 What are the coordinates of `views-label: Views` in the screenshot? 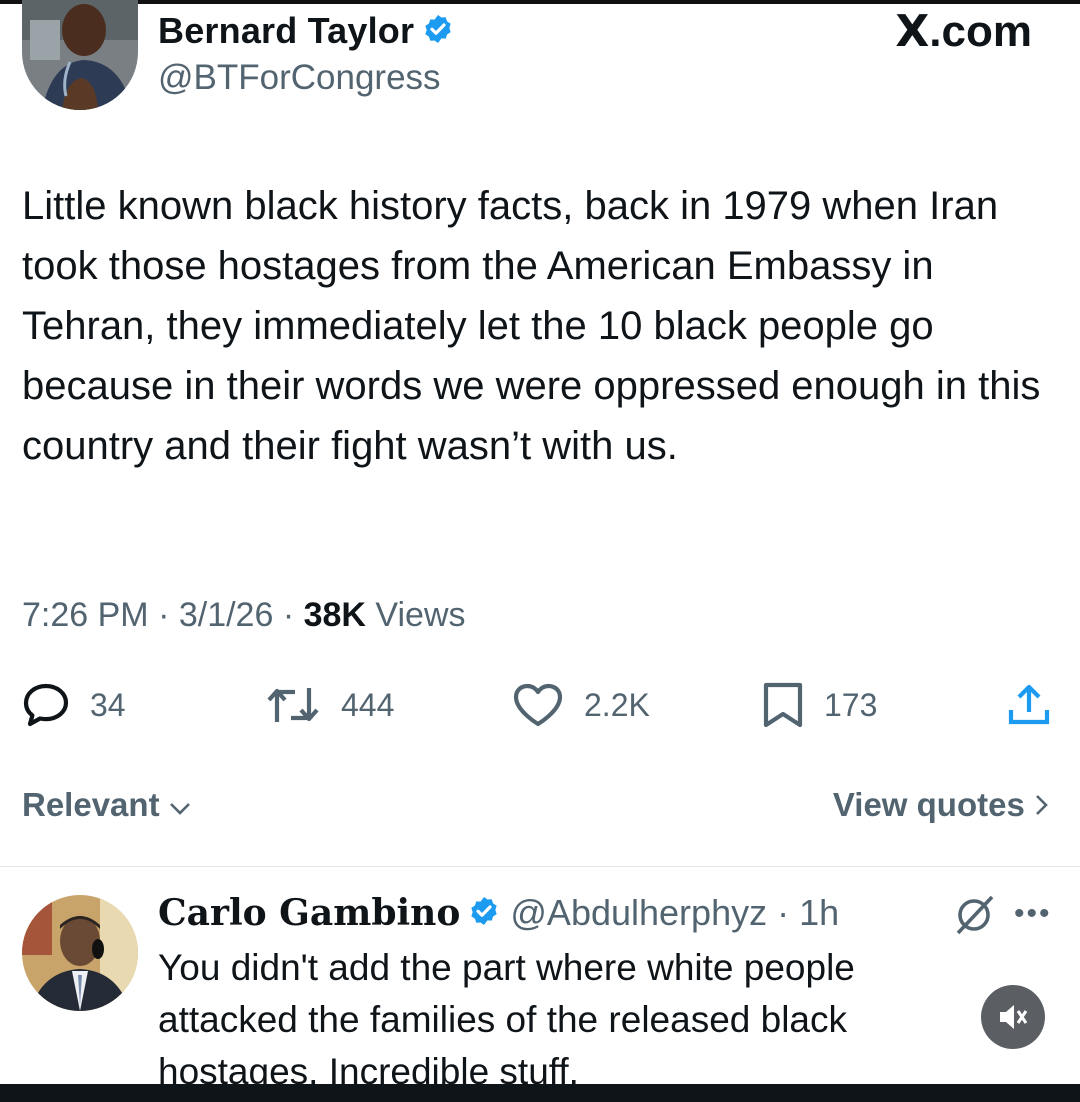 It's located at (420, 615).